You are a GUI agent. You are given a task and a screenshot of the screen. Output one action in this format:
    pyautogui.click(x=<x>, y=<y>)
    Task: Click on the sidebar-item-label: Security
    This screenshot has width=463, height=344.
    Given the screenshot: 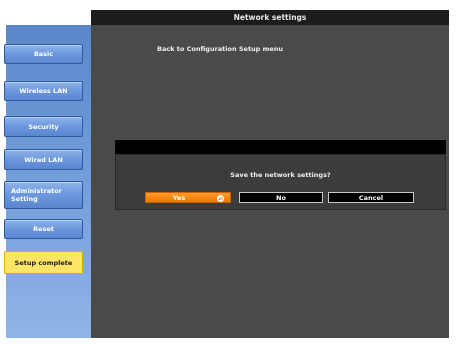 What is the action you would take?
    pyautogui.click(x=43, y=126)
    